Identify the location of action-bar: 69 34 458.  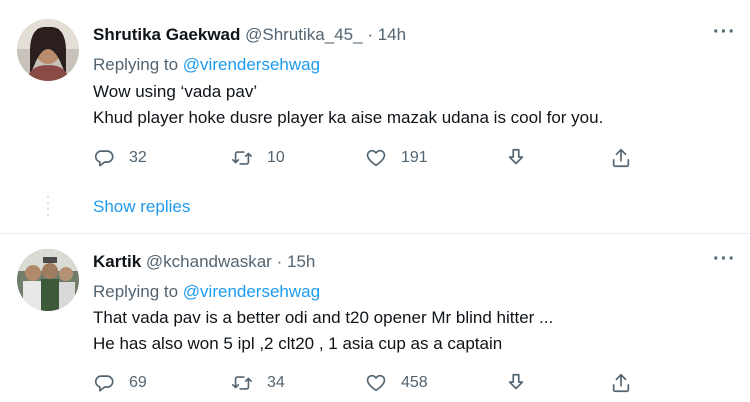
(373, 383).